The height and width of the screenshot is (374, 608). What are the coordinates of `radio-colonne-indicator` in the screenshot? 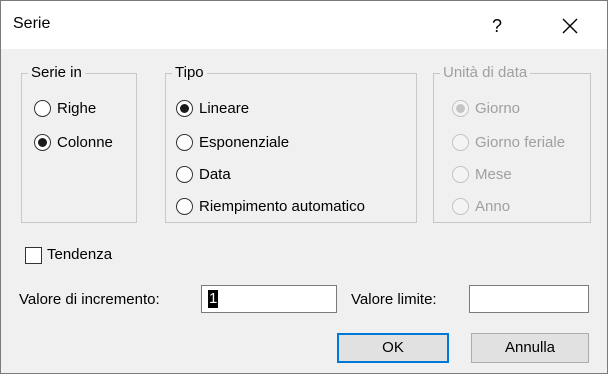 It's located at (42, 142).